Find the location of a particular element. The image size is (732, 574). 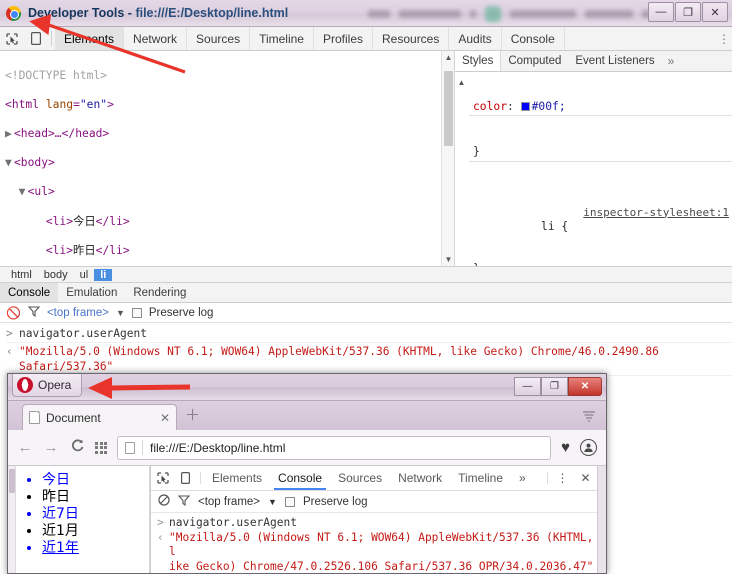

opera-devtools-tab-elements: Elements is located at coordinates (237, 478).